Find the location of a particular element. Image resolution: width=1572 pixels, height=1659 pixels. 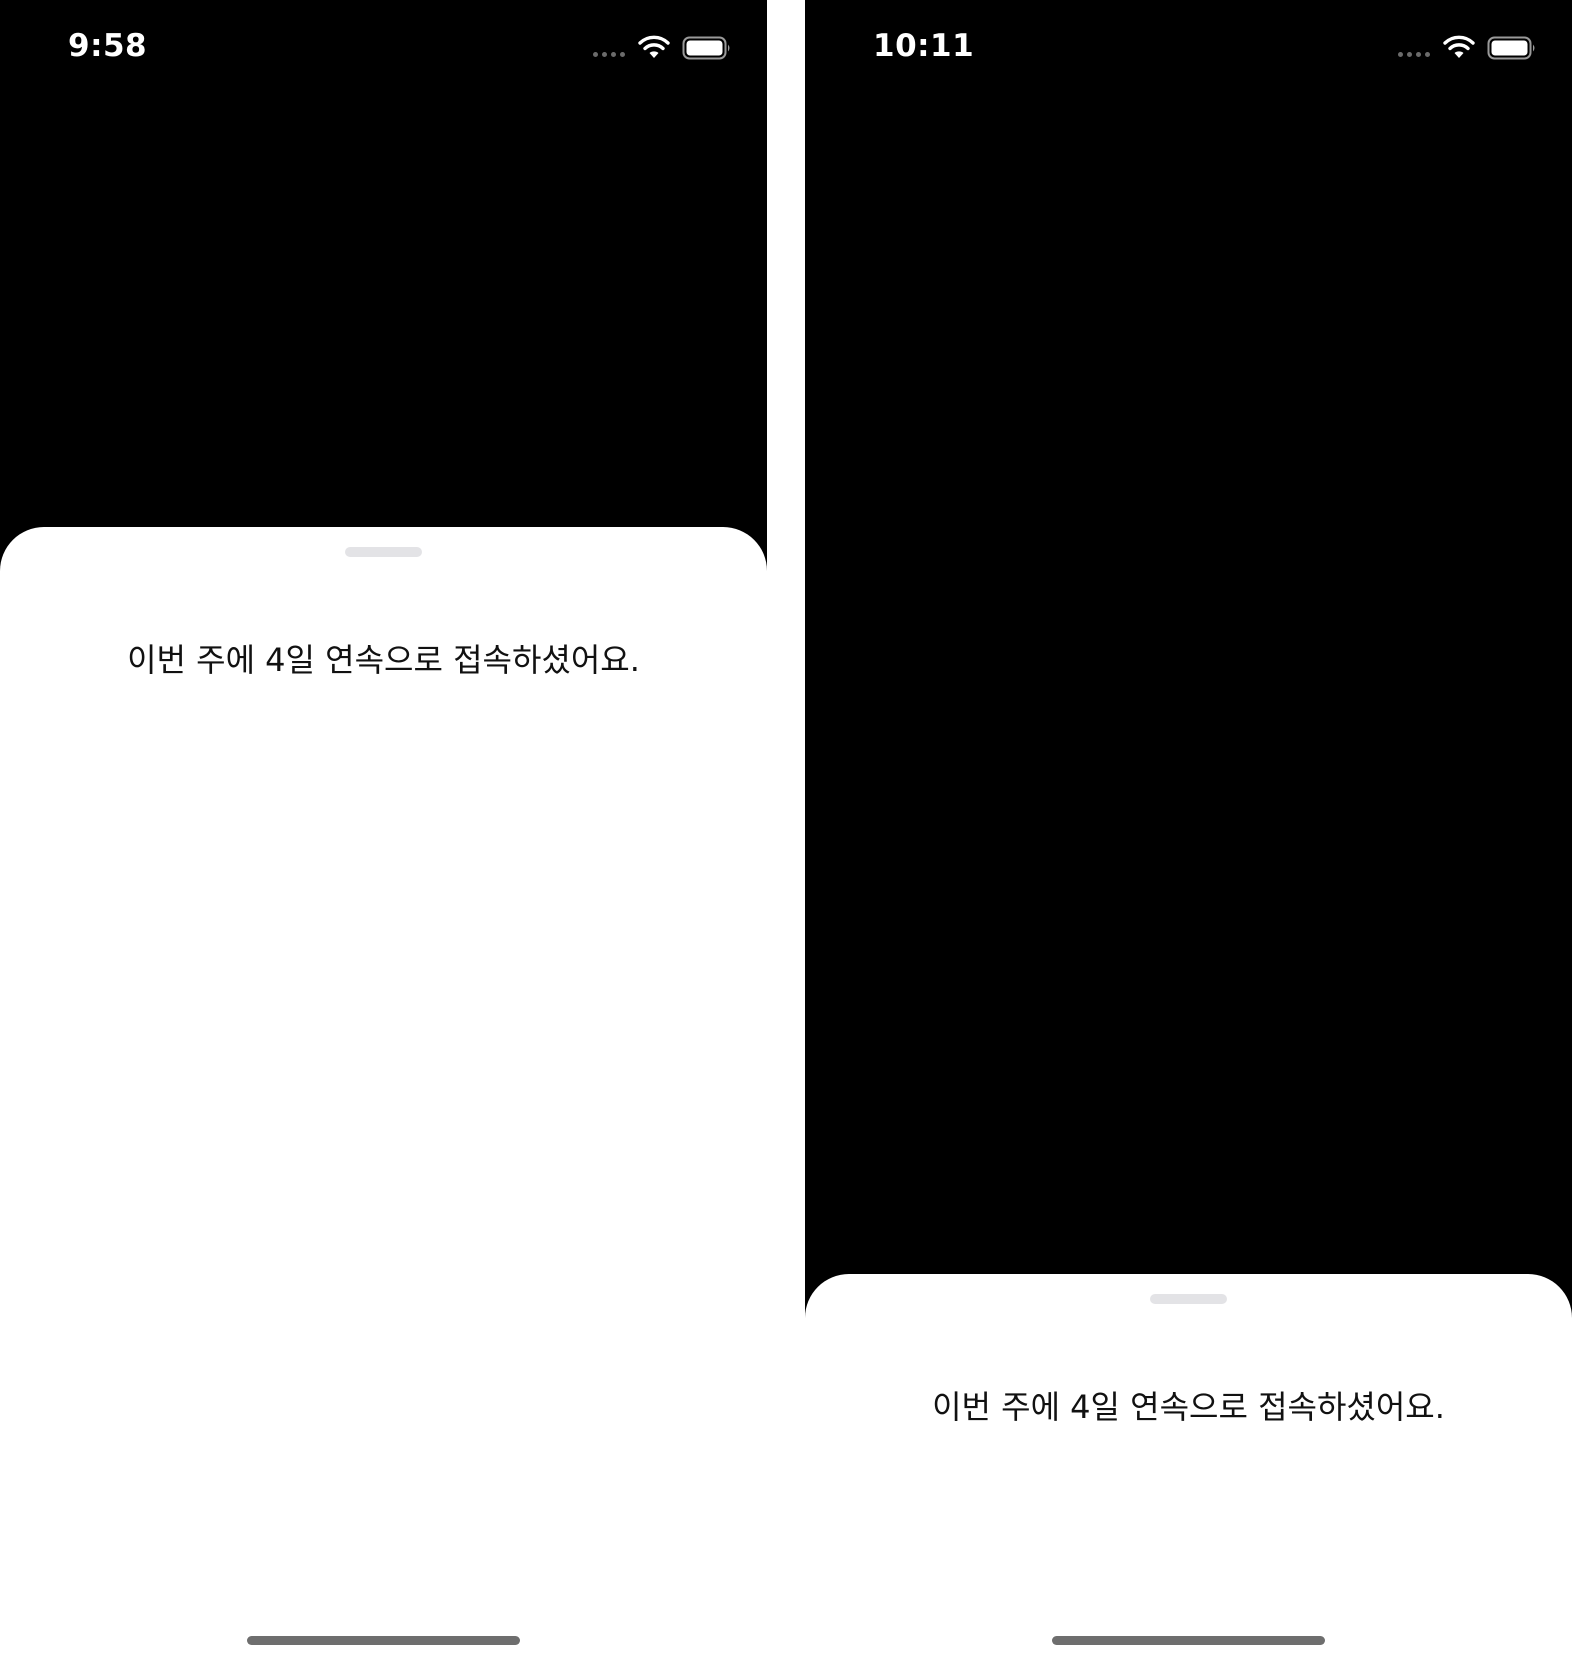

status-bar: 10:11 is located at coordinates (1188, 50).